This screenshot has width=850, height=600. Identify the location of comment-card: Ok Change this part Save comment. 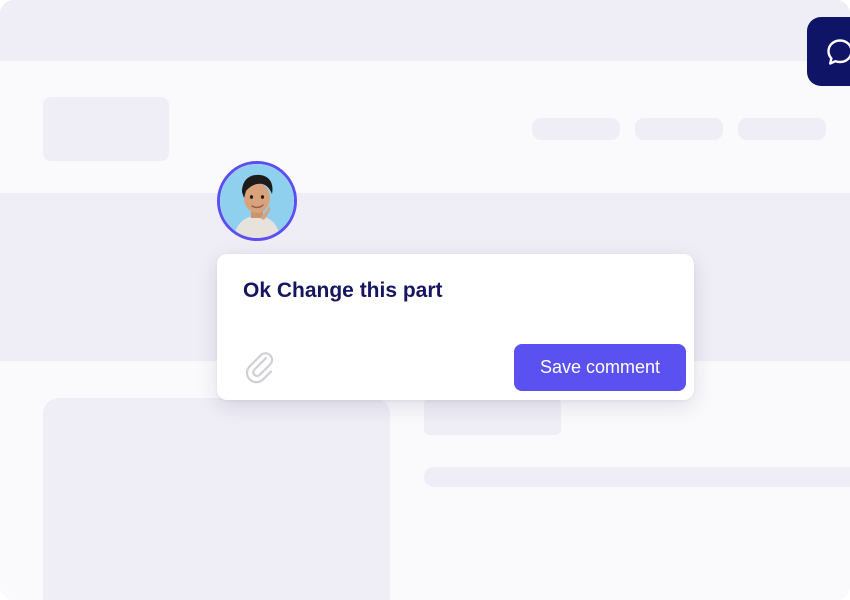
(455, 327).